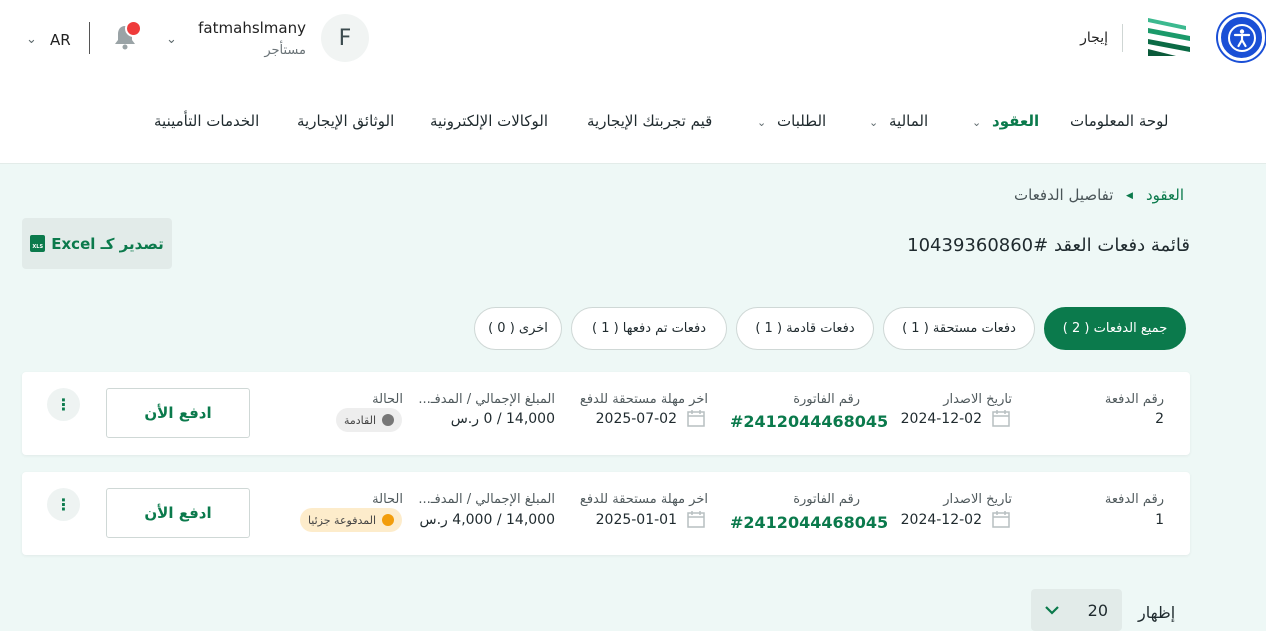 This screenshot has height=631, width=1266. I want to click on header-divider, so click(1122, 38).